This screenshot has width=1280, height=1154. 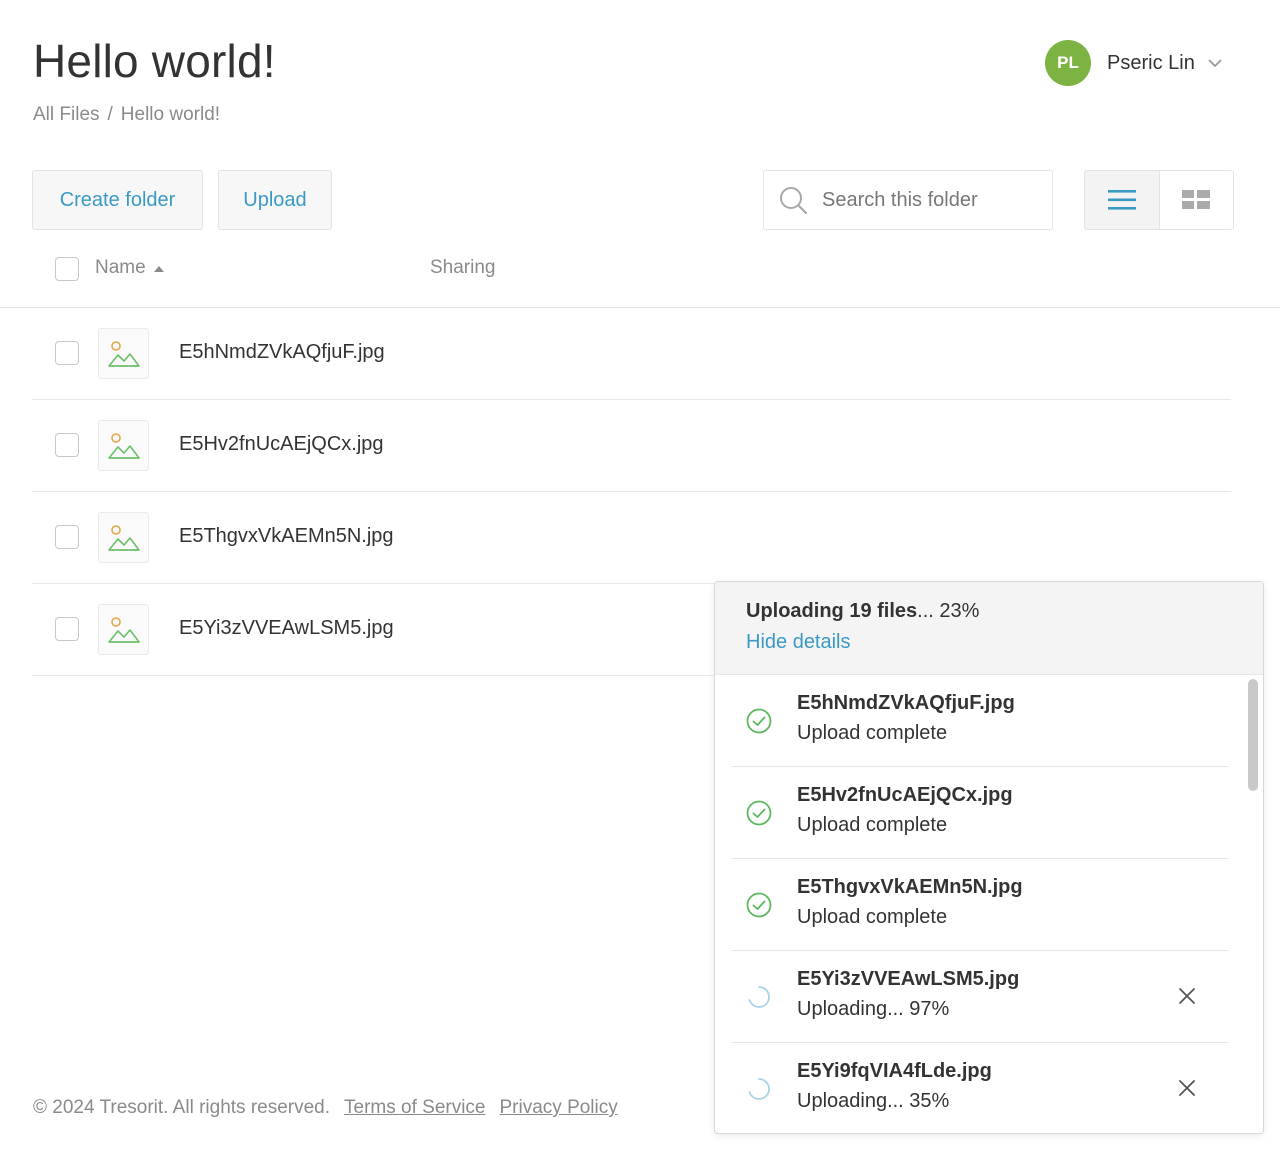 I want to click on upload-panel-header: Uploading 19 files... 23% Hide details, so click(x=989, y=628).